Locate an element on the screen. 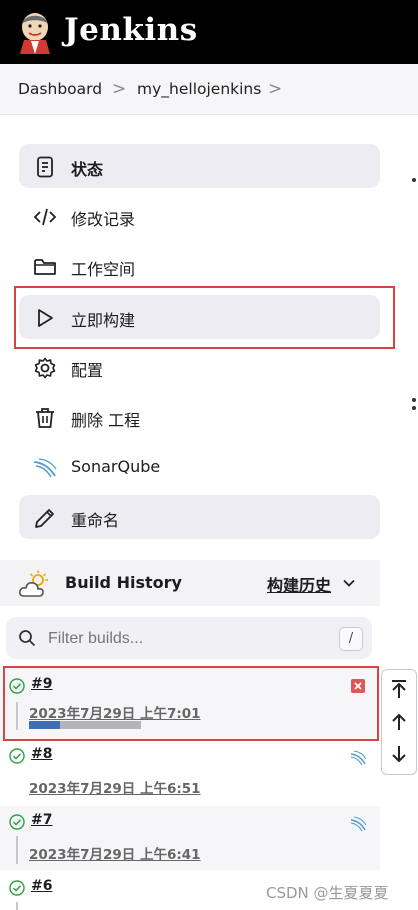 The image size is (418, 910). jenkins-logo-icon is located at coordinates (35, 32).